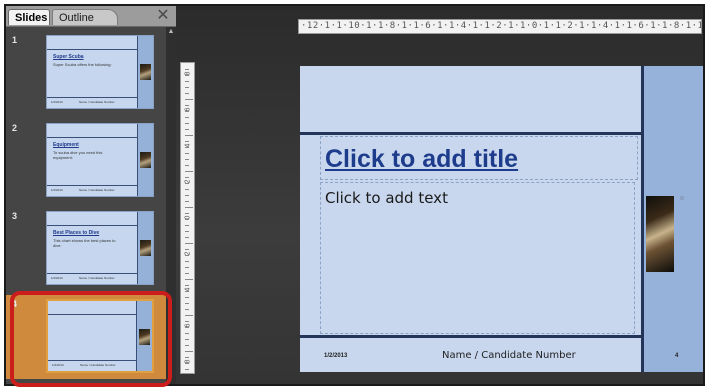 Image resolution: width=709 pixels, height=390 pixels. I want to click on thumbnail-scrollbar: ▲, so click(171, 205).